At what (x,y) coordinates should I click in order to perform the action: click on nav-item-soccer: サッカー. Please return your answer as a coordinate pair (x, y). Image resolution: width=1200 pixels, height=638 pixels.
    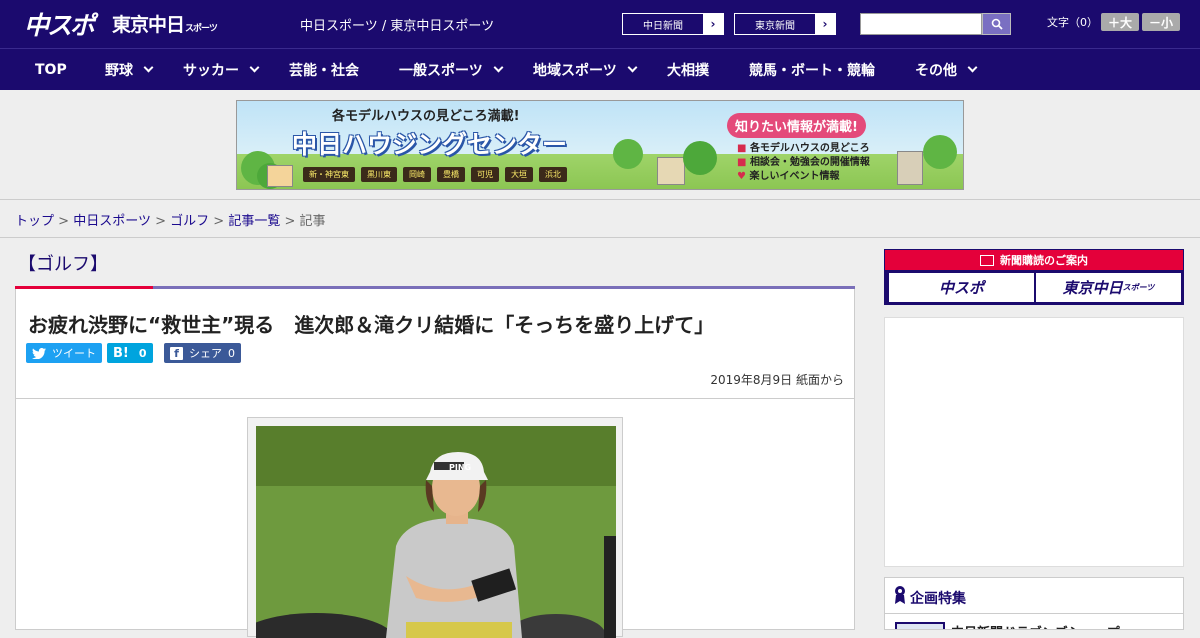
    Looking at the image, I should click on (221, 69).